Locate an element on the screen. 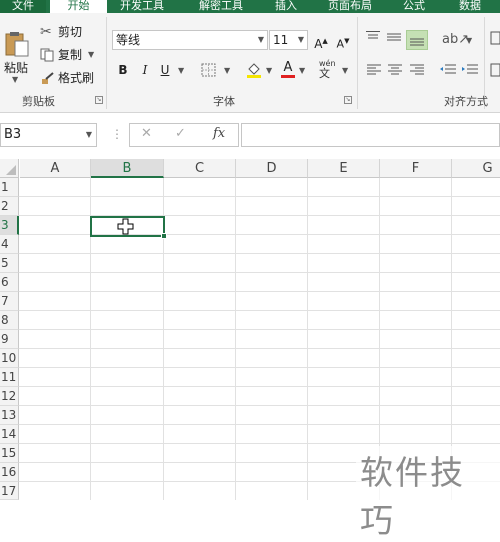 The image size is (500, 542). row-header-13: 13 is located at coordinates (9, 415).